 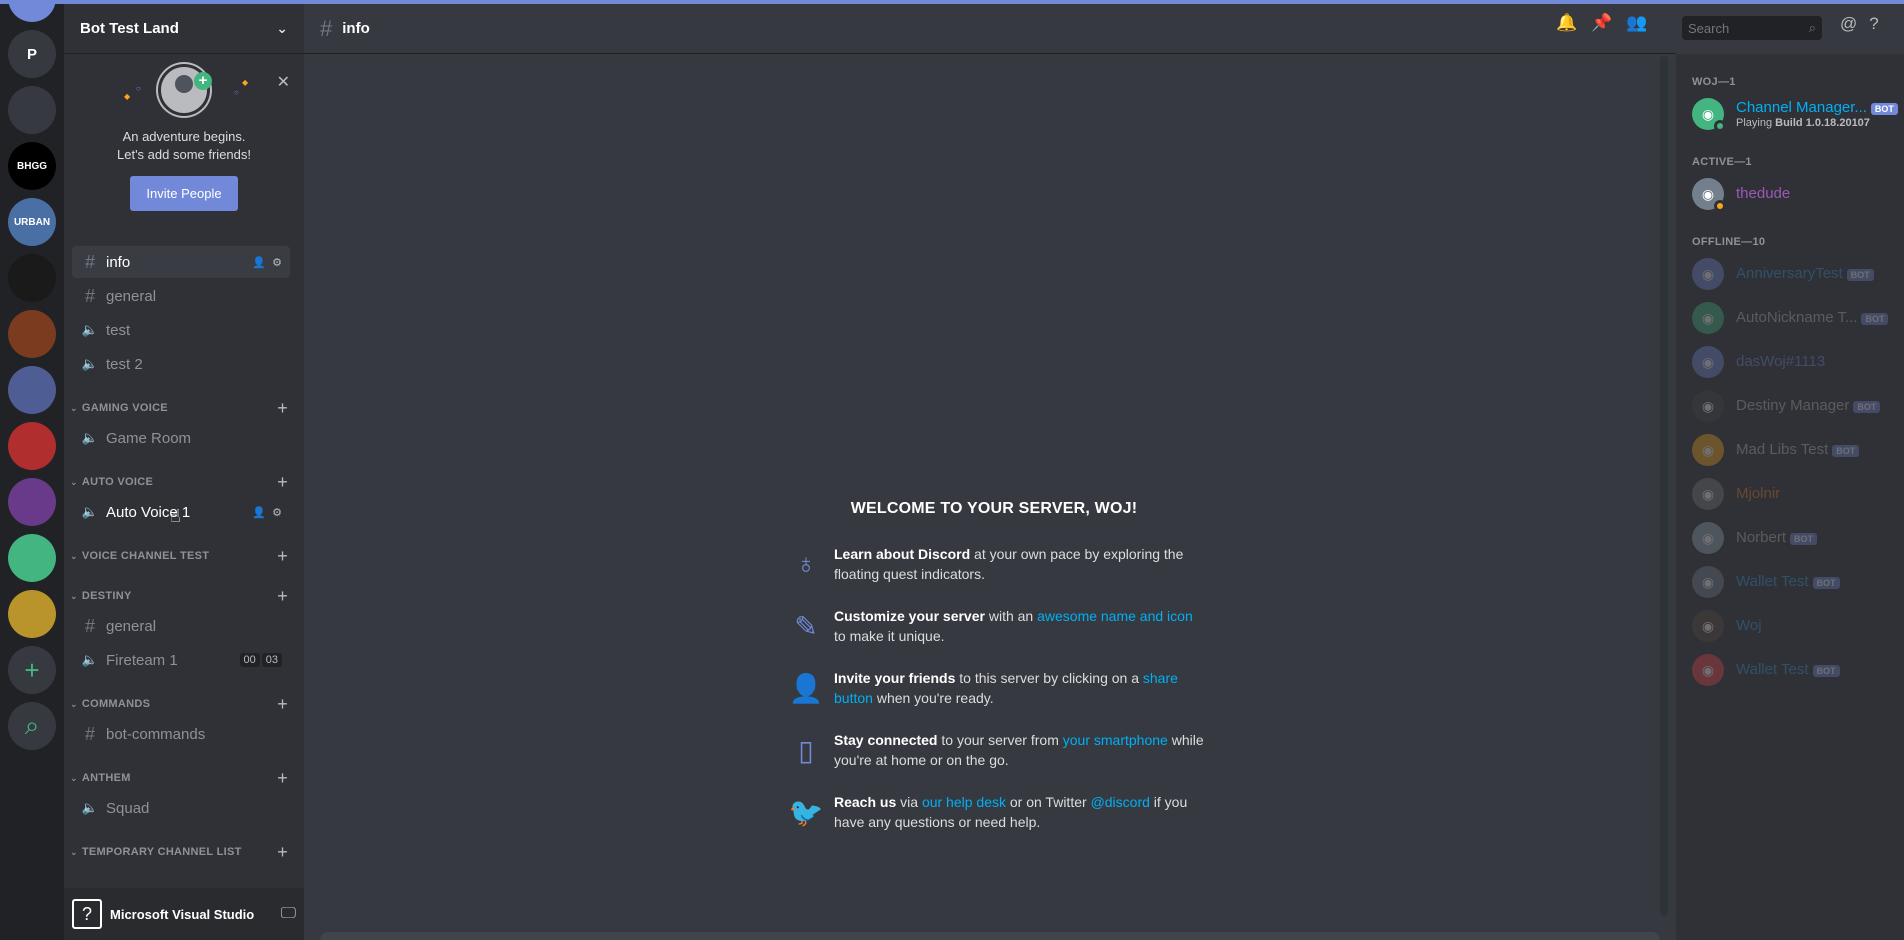 I want to click on channel-fireteam-1: 🔈 Fireteam 1 00 03, so click(x=181, y=660).